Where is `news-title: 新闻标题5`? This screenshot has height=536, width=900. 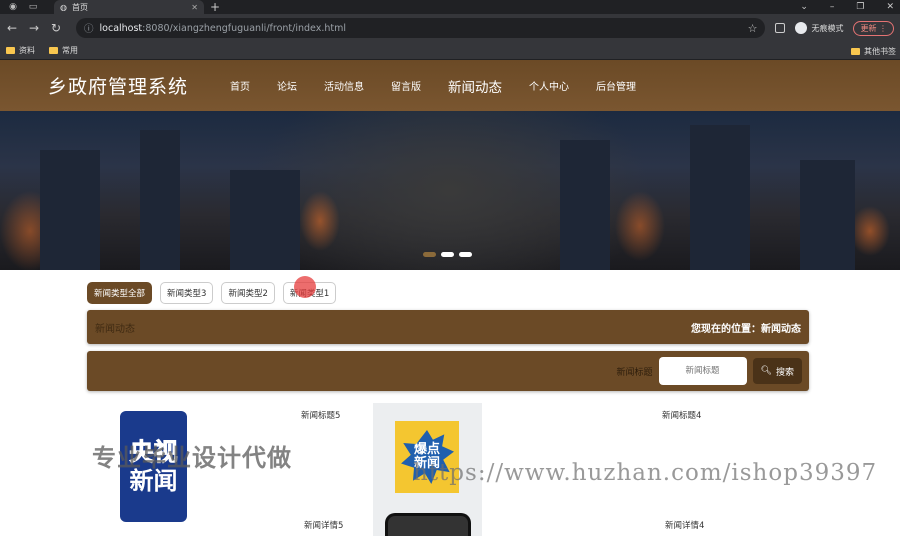 news-title: 新闻标题5 is located at coordinates (320, 415).